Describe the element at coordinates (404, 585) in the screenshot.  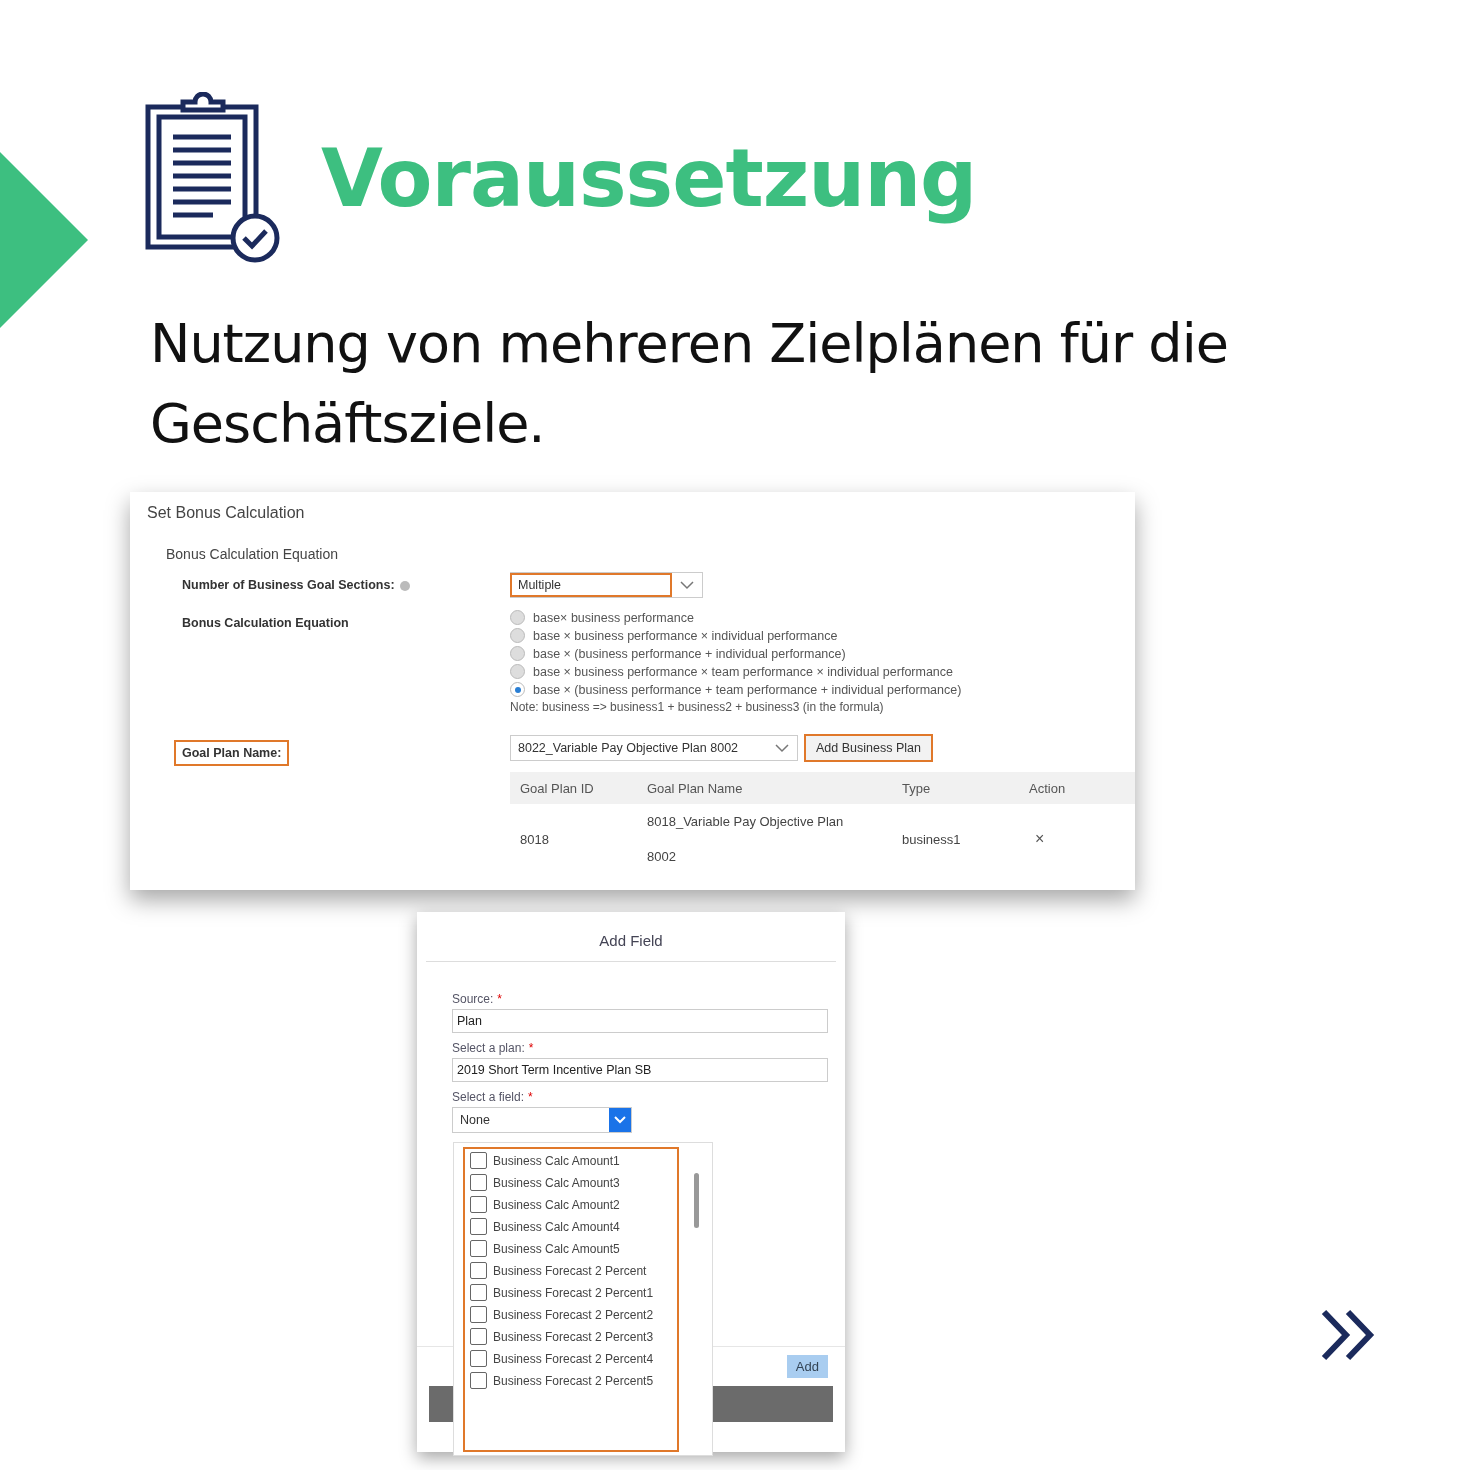
I see `help-icon` at that location.